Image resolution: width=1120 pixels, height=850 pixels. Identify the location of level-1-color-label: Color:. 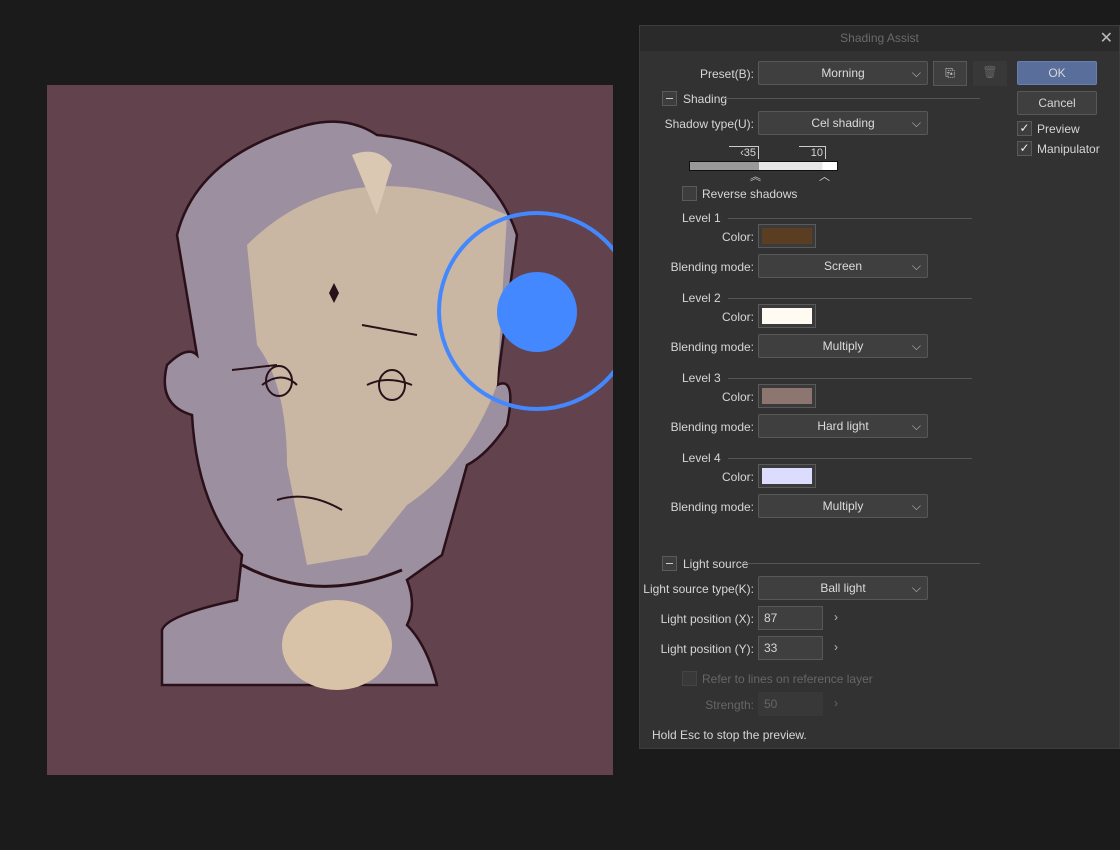
(737, 237).